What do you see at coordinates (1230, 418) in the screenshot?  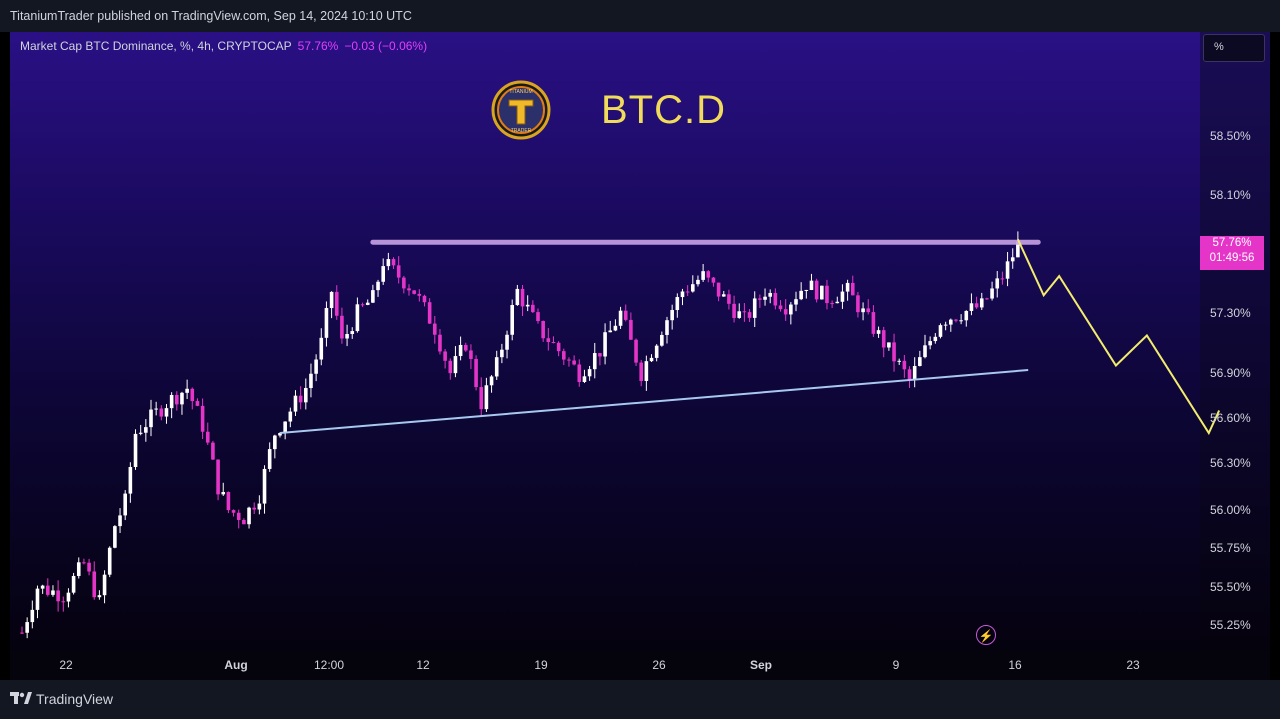 I see `y-tick-label: 56.60%` at bounding box center [1230, 418].